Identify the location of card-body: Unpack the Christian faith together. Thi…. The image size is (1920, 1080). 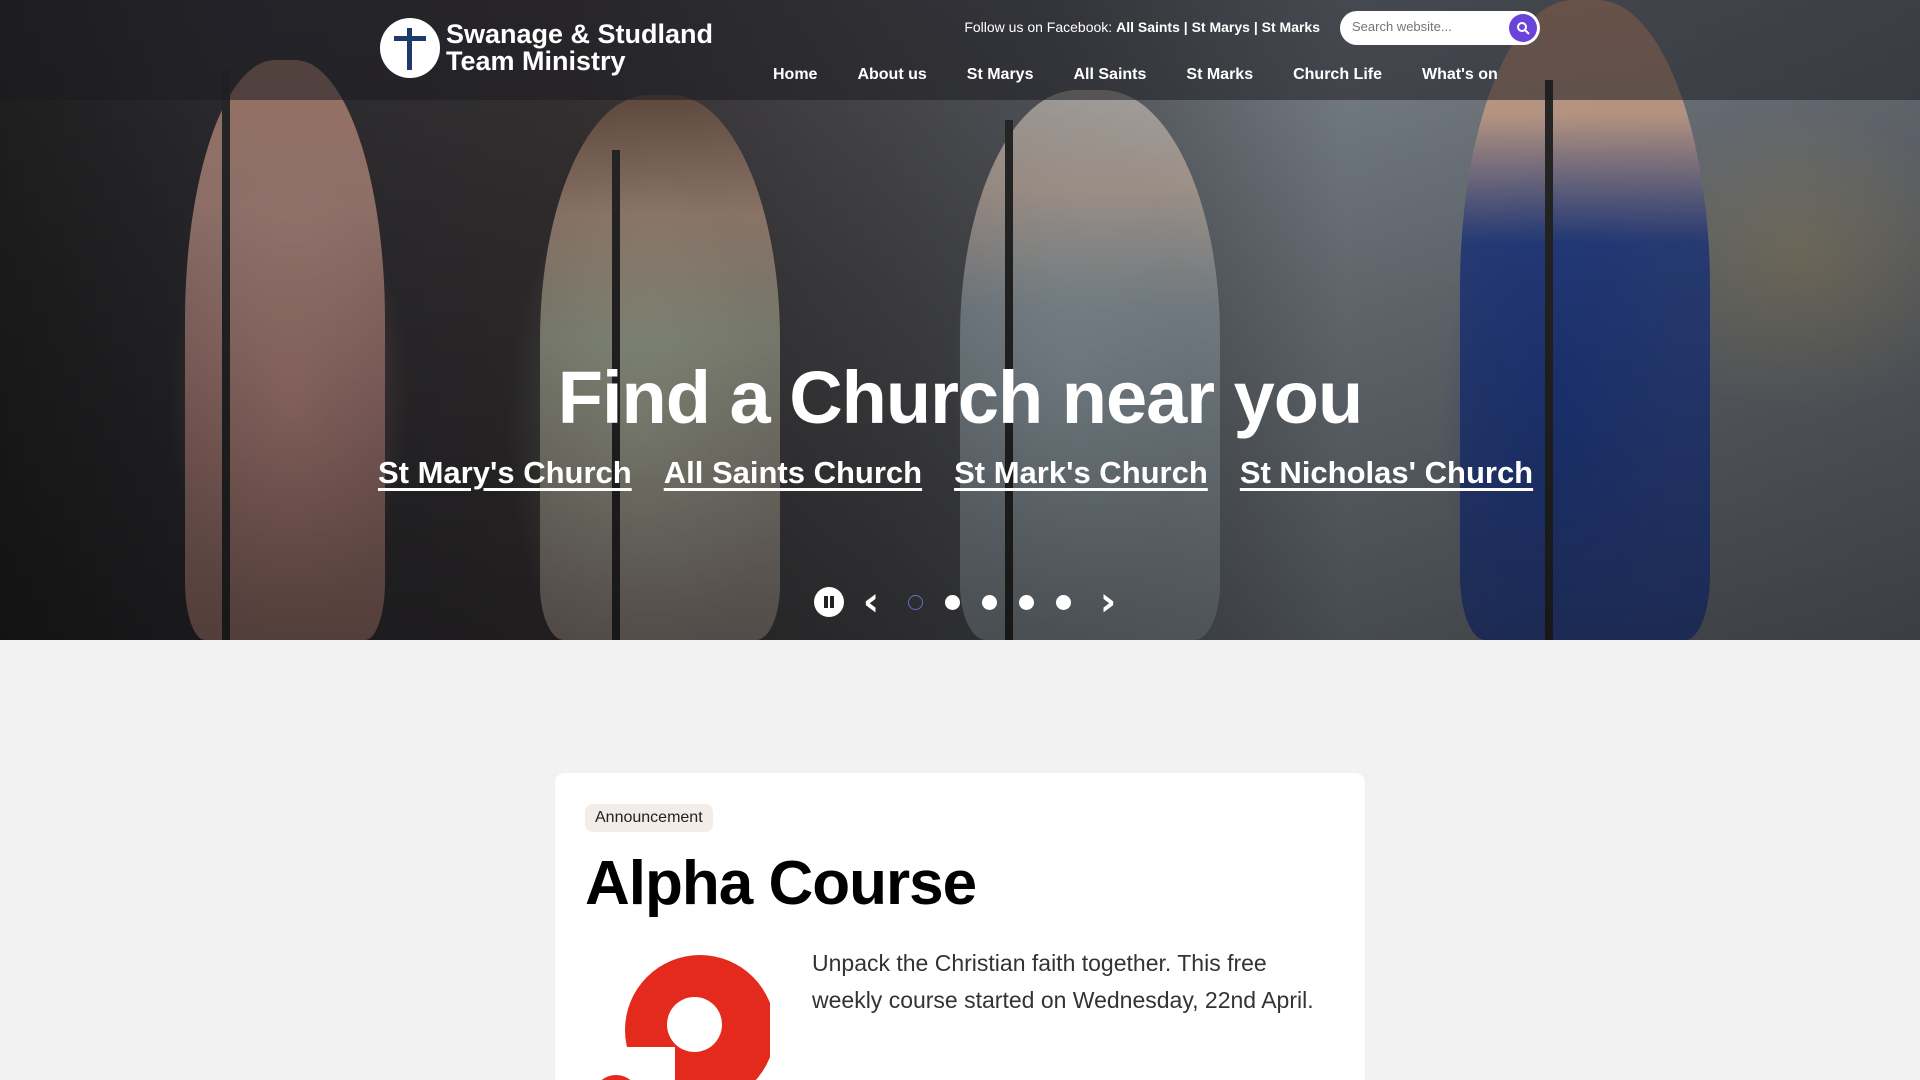
(1063, 981).